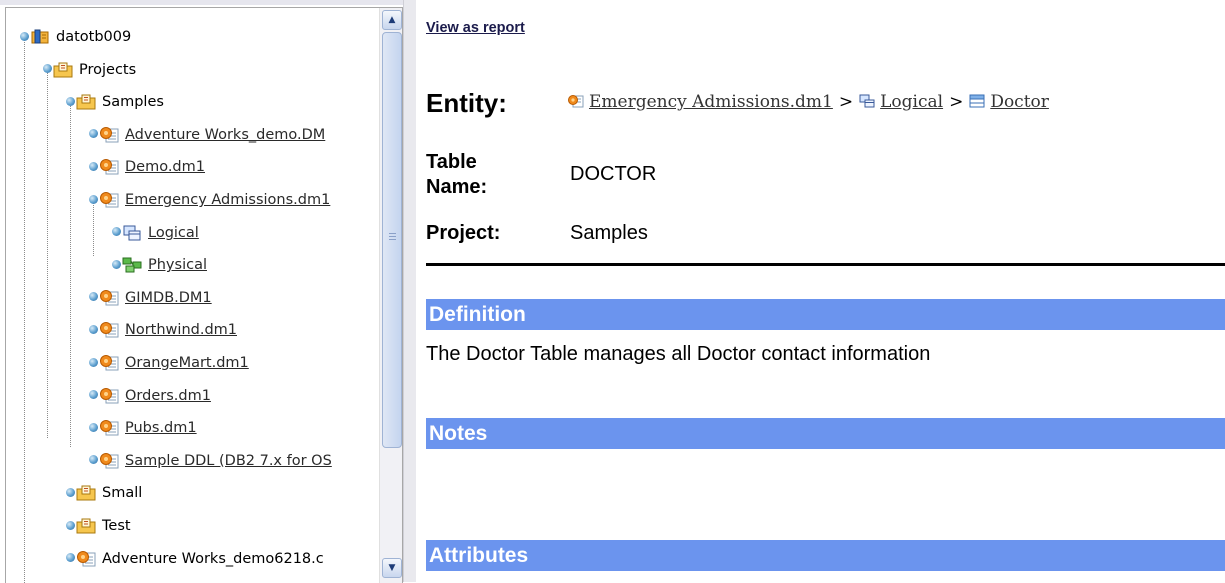 This screenshot has height=583, width=1225. I want to click on server-icon, so click(40, 36).